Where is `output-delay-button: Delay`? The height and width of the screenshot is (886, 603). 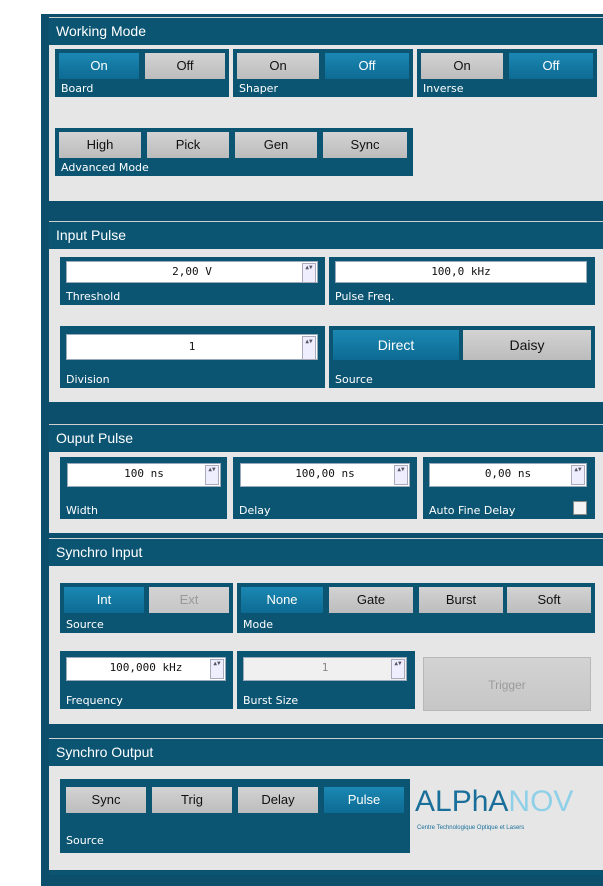 output-delay-button: Delay is located at coordinates (278, 800).